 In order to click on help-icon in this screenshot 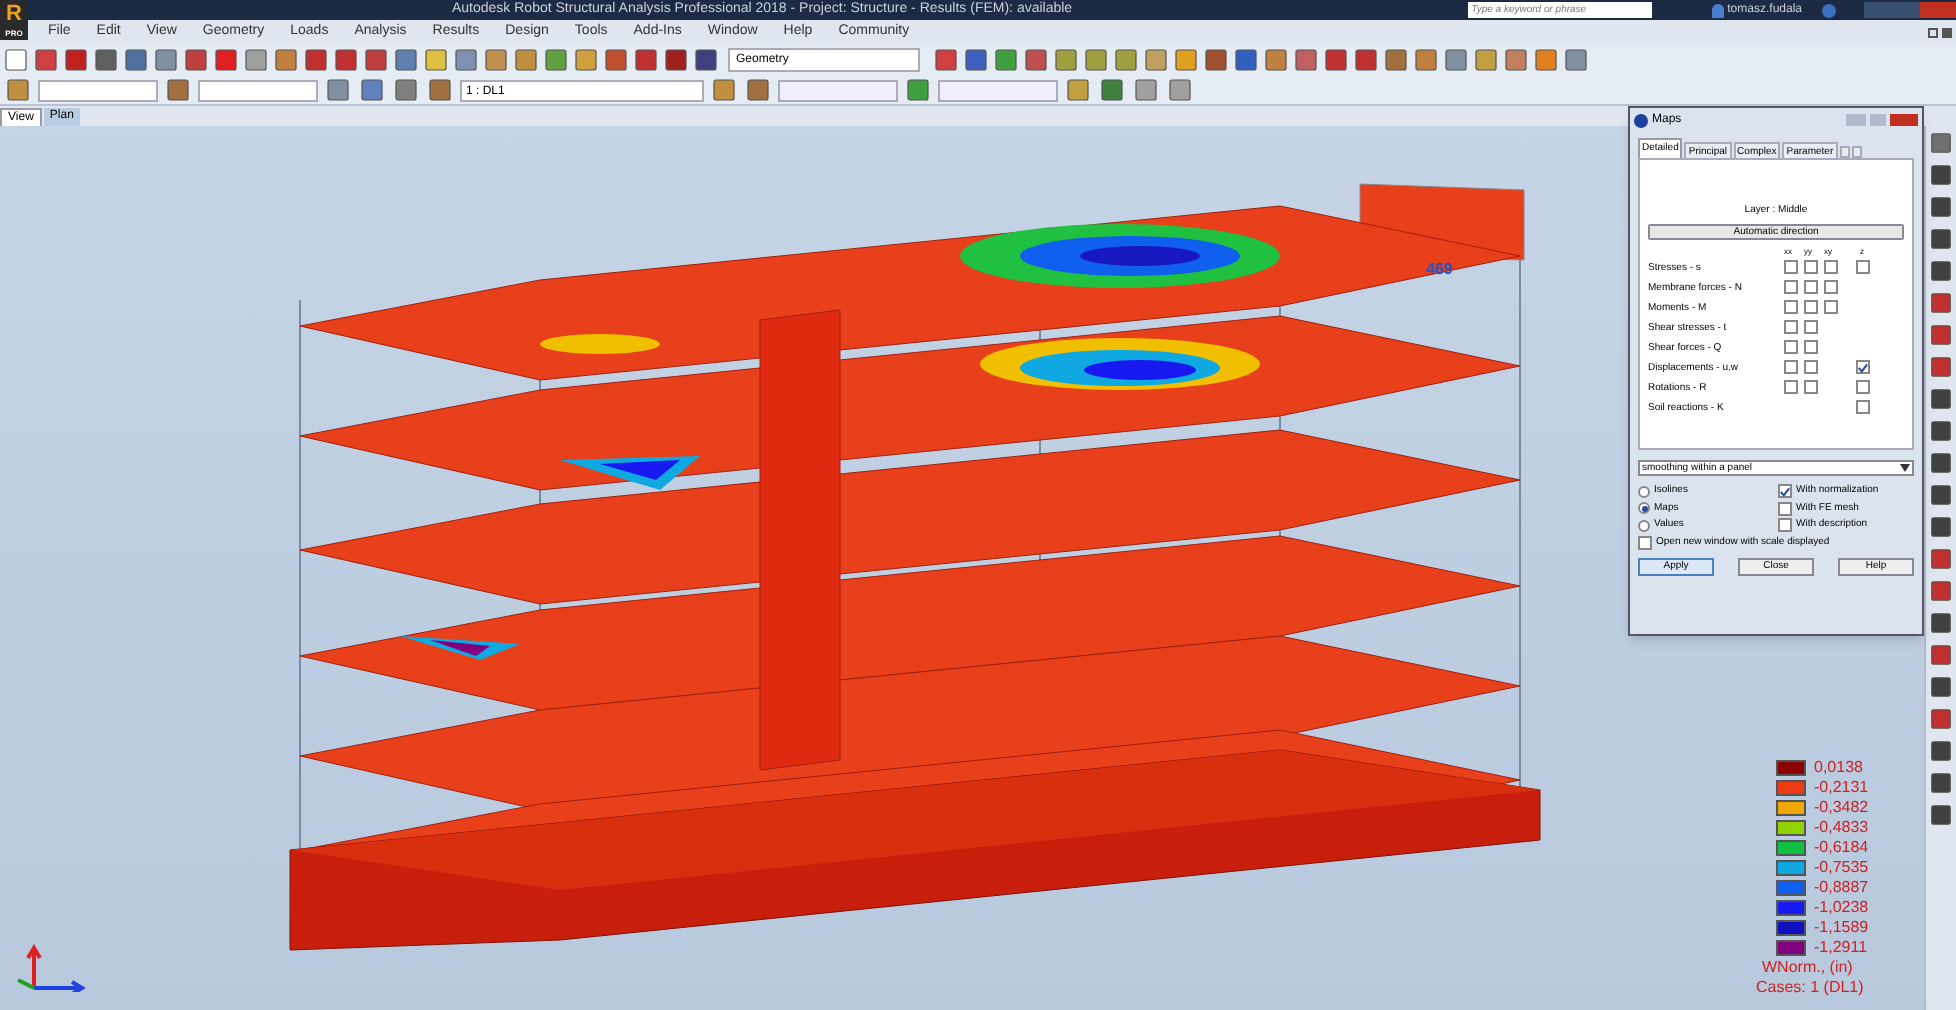, I will do `click(1829, 10)`.